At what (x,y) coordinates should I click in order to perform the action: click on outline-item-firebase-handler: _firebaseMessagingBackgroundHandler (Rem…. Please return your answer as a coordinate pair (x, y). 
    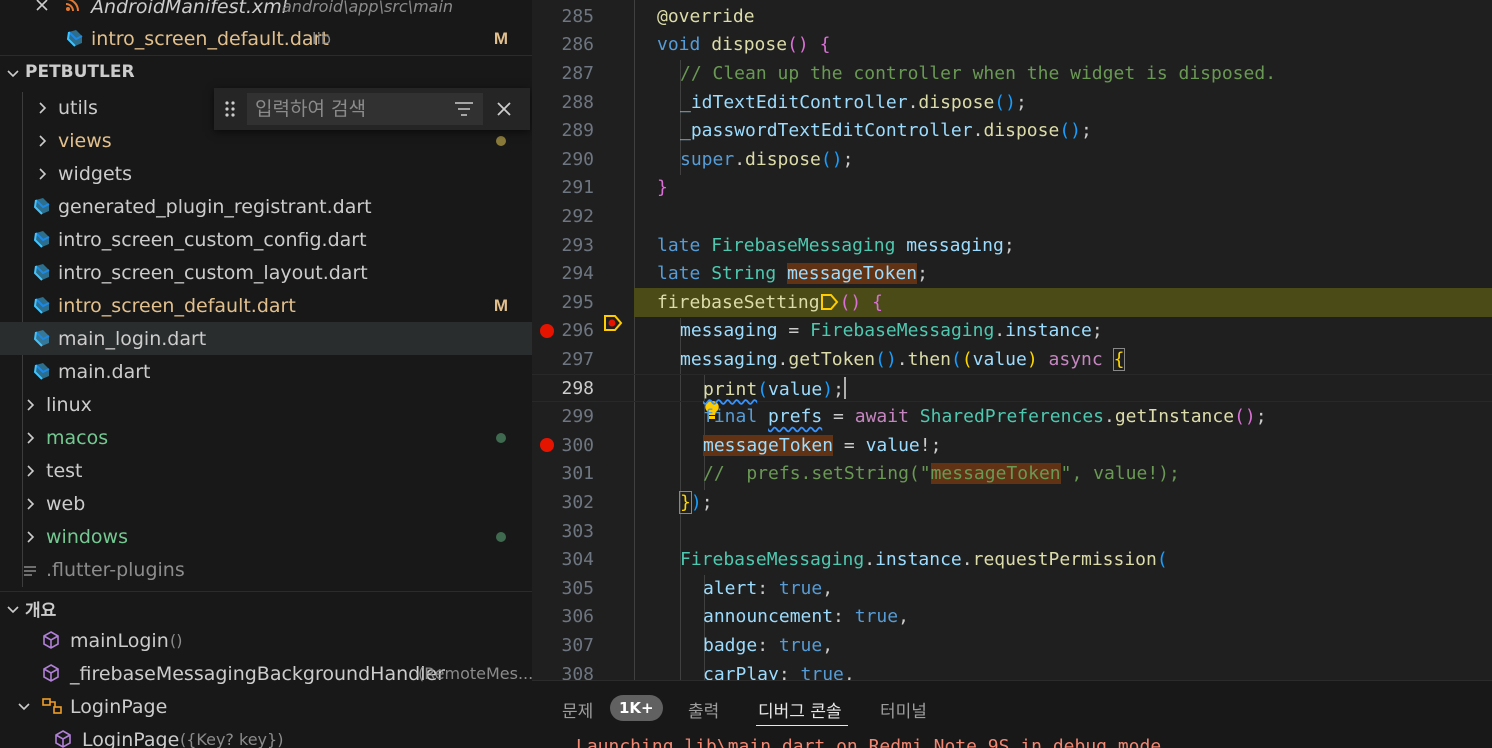
    Looking at the image, I should click on (266, 673).